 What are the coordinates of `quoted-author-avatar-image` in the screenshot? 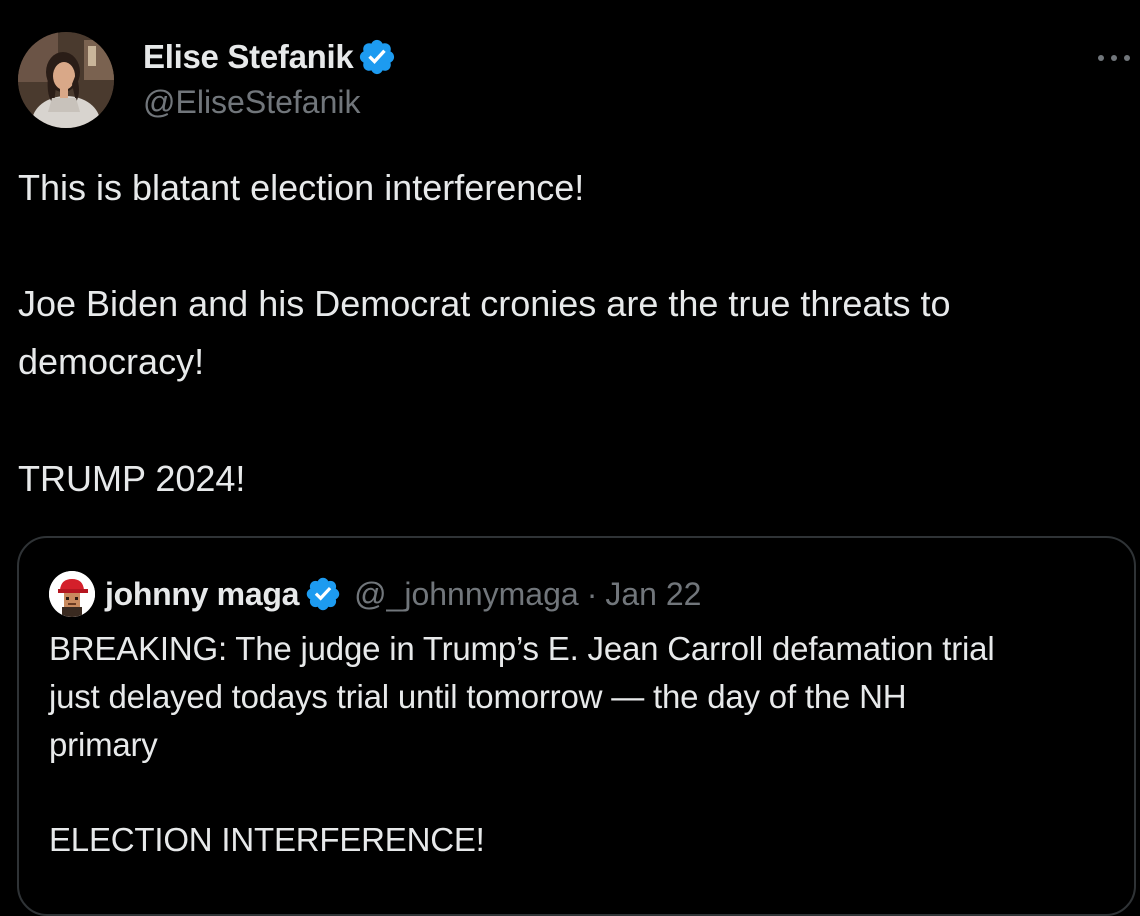 It's located at (72, 594).